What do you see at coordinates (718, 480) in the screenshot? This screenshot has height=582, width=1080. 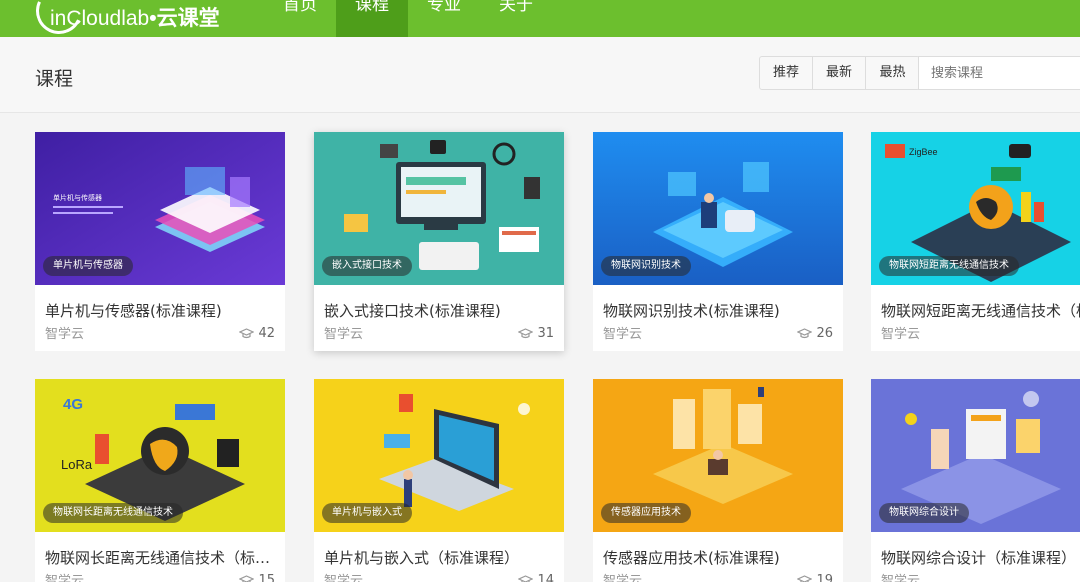 I see `course-card: 传感器应用技术 传感器应用技术(标准课程) 智学云 19` at bounding box center [718, 480].